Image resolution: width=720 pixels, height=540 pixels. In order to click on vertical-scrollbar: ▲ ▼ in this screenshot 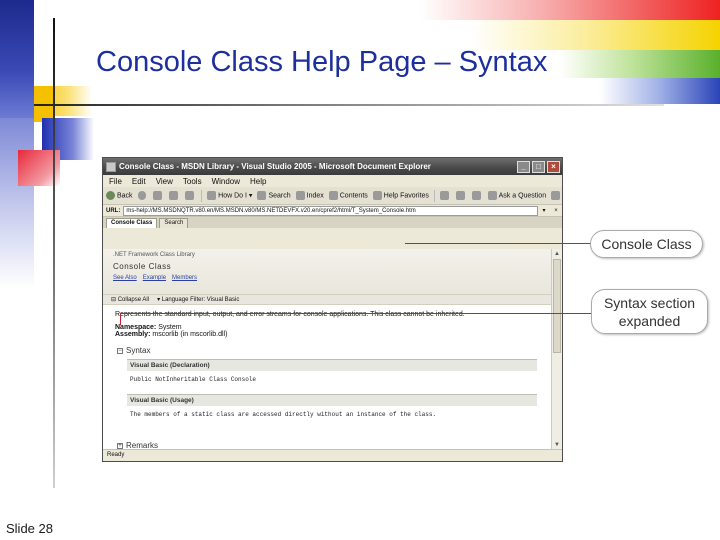, I will do `click(556, 349)`.